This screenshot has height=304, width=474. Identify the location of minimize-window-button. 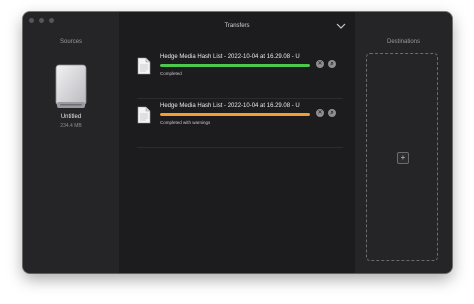
(41, 20).